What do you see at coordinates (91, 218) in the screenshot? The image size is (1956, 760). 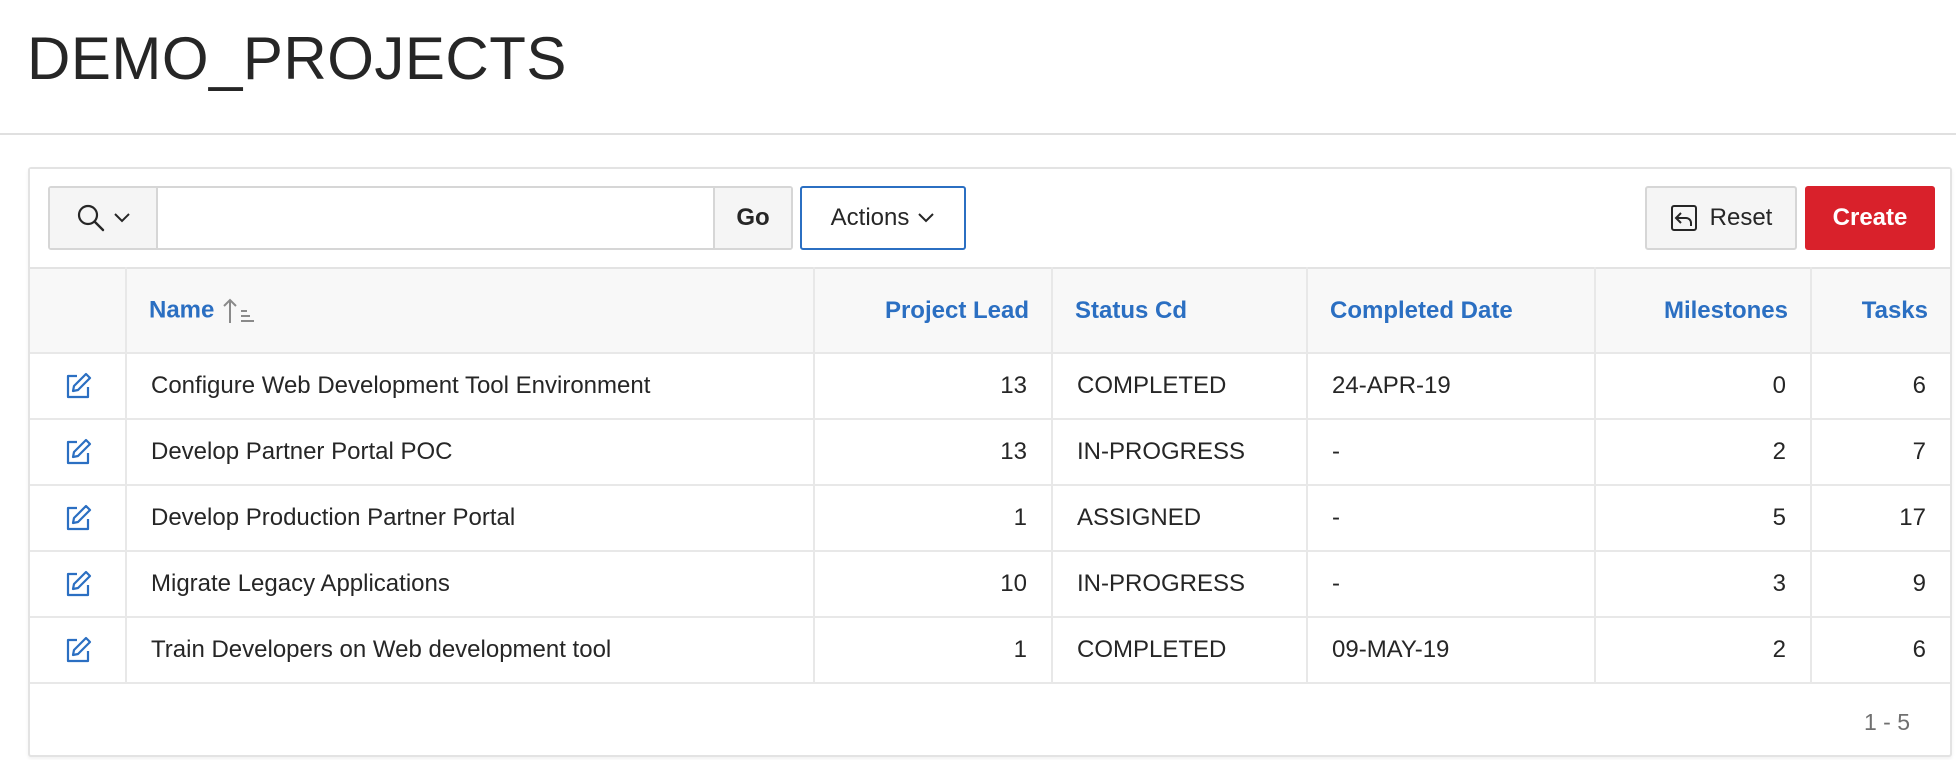 I see `search-icon` at bounding box center [91, 218].